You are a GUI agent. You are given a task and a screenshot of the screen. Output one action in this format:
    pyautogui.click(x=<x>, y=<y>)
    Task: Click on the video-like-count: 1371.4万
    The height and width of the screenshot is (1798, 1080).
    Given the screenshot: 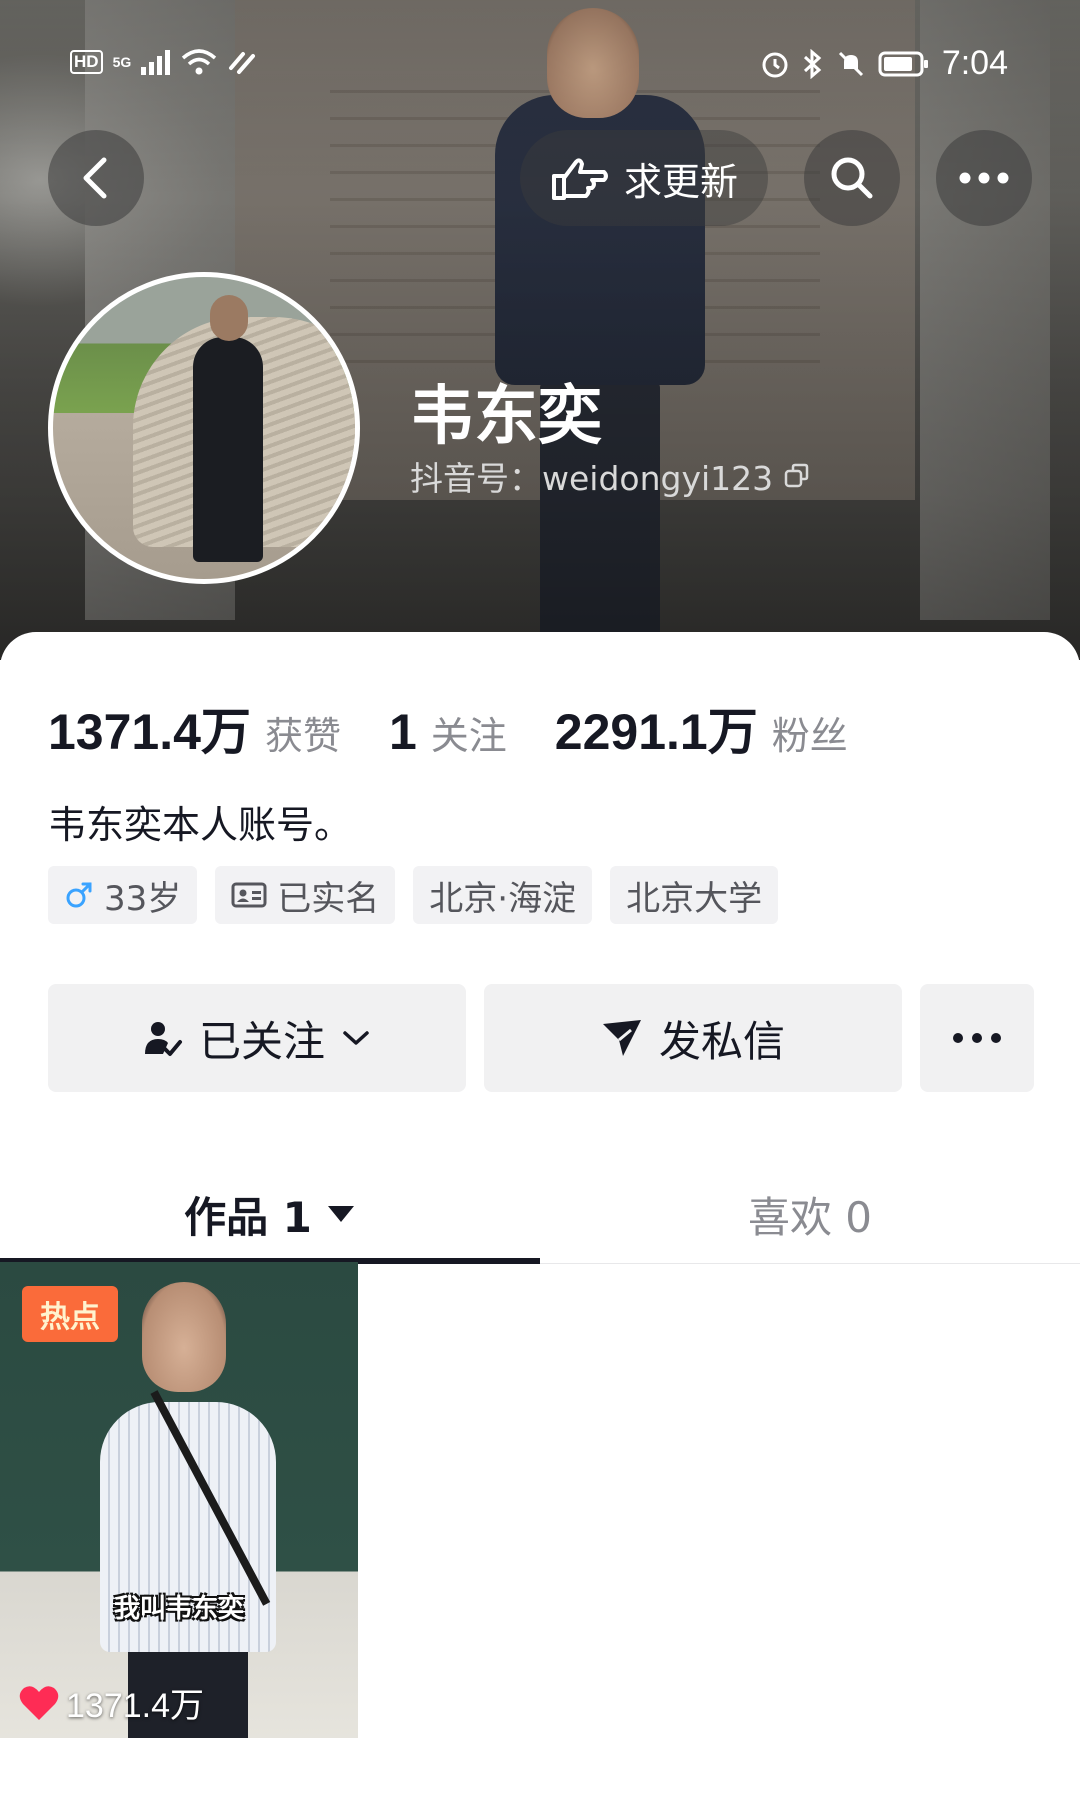 What is the action you would take?
    pyautogui.click(x=111, y=1702)
    